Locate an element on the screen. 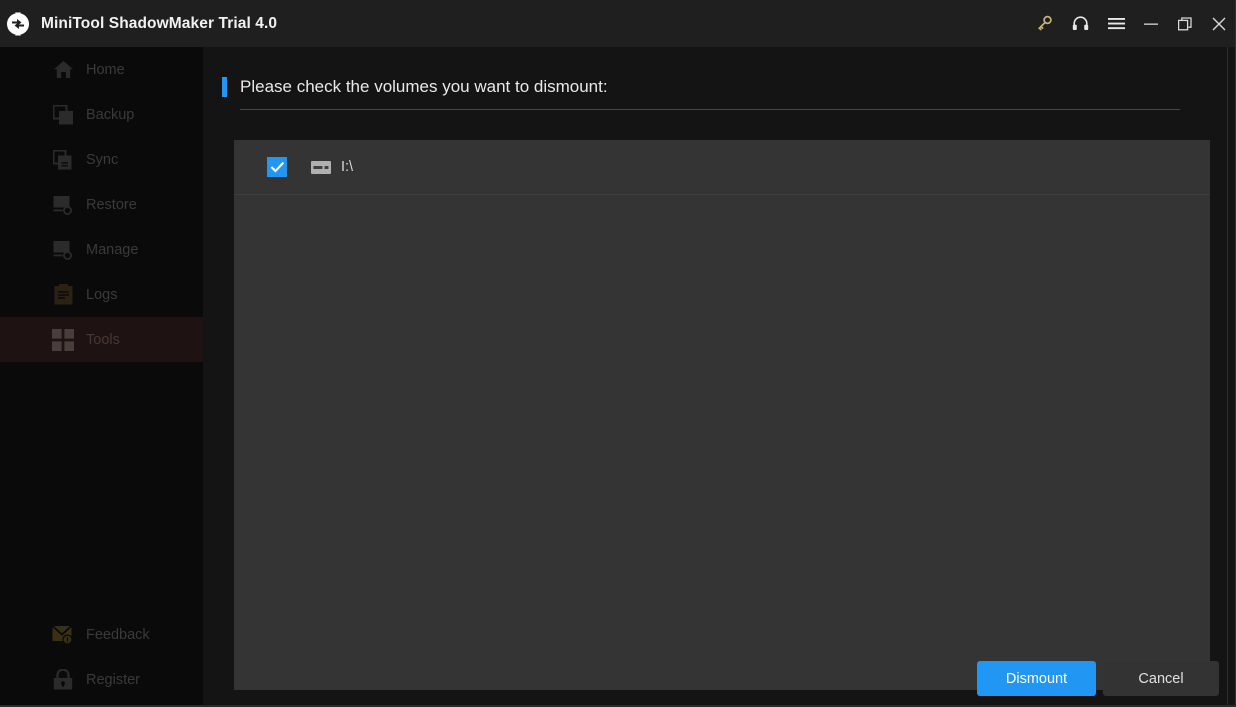 This screenshot has height=707, width=1236. dismount-button: Dismount is located at coordinates (1036, 678).